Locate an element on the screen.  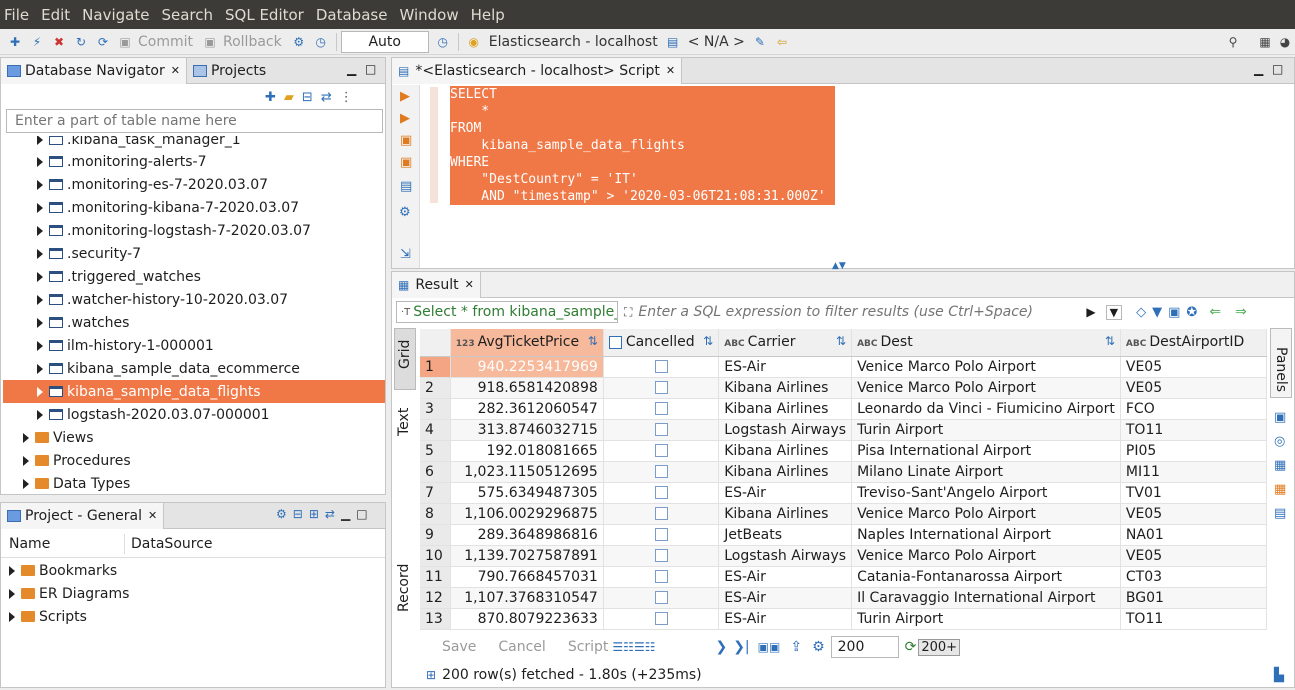
fetch-more-button: 200+ is located at coordinates (939, 647).